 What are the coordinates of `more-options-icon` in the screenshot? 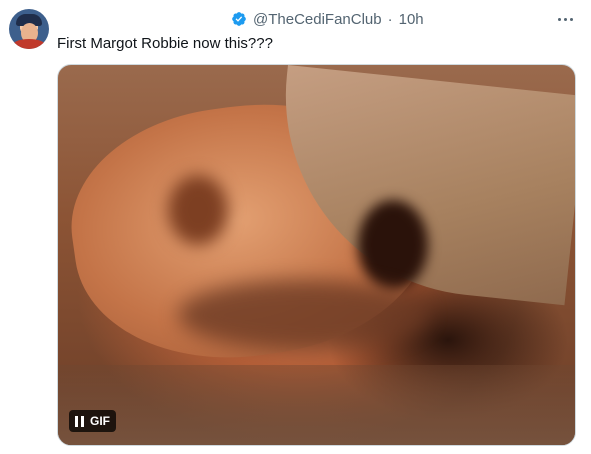 It's located at (565, 19).